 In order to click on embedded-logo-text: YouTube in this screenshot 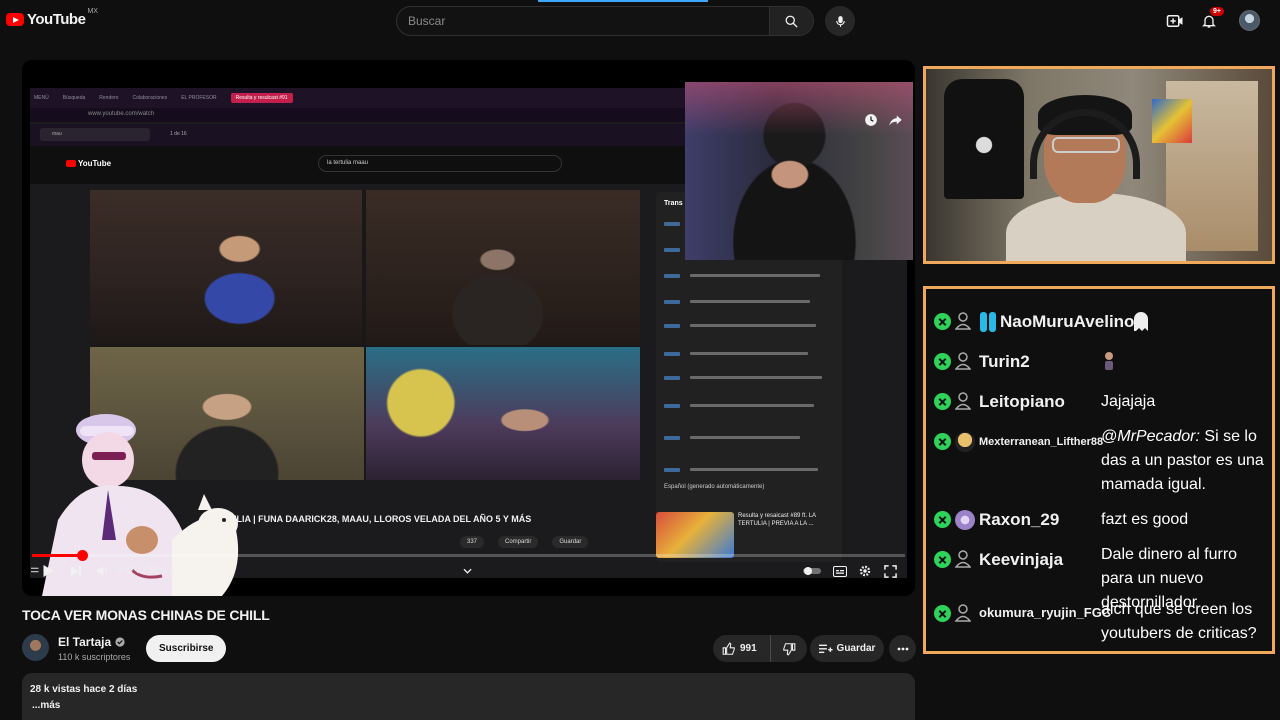, I will do `click(95, 163)`.